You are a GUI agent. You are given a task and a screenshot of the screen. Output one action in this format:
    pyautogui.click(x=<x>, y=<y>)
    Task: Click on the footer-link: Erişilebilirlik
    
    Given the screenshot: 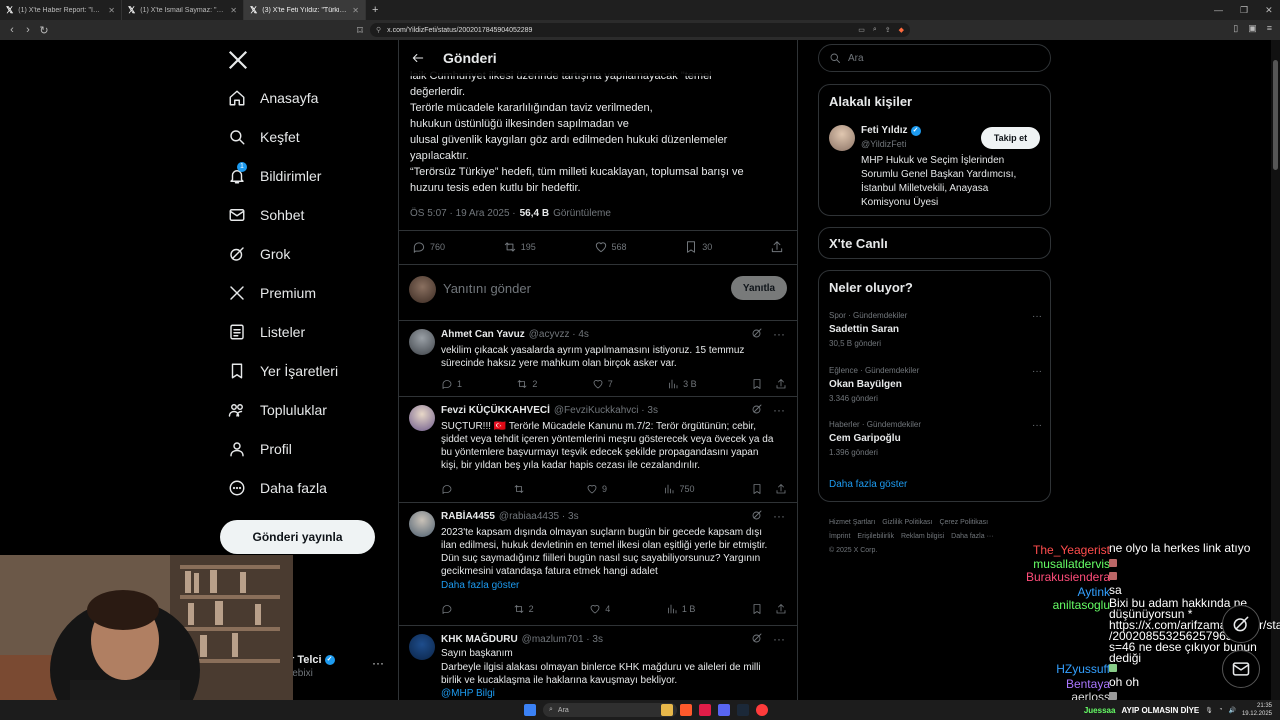 What is the action you would take?
    pyautogui.click(x=875, y=536)
    